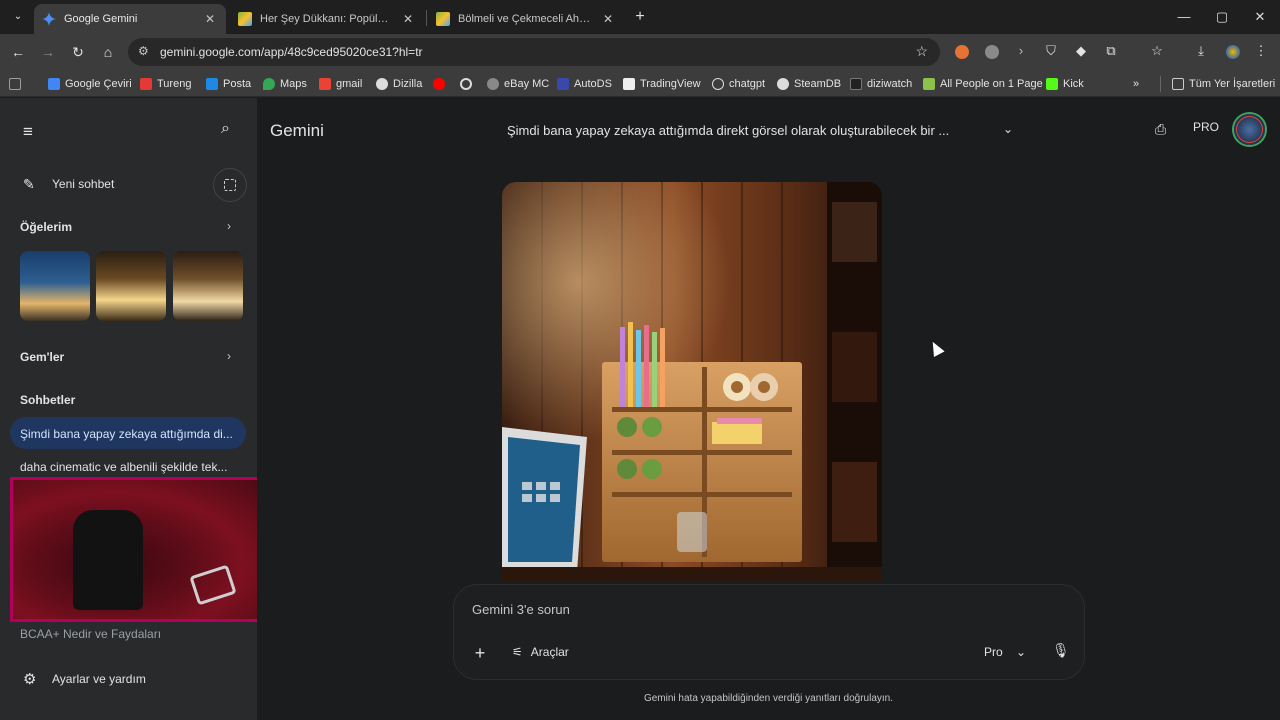  What do you see at coordinates (46, 227) in the screenshot?
I see `my-items-heading: Öğelerim` at bounding box center [46, 227].